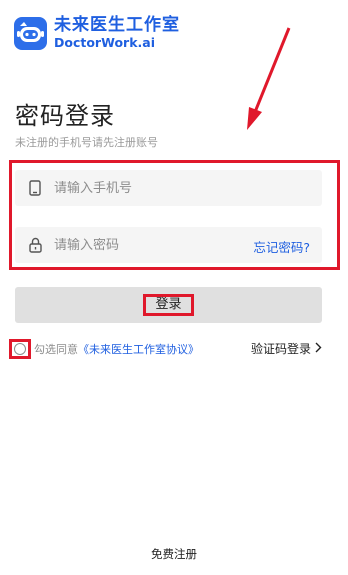  Describe the element at coordinates (174, 554) in the screenshot. I see `register-link: 免费注册` at that location.